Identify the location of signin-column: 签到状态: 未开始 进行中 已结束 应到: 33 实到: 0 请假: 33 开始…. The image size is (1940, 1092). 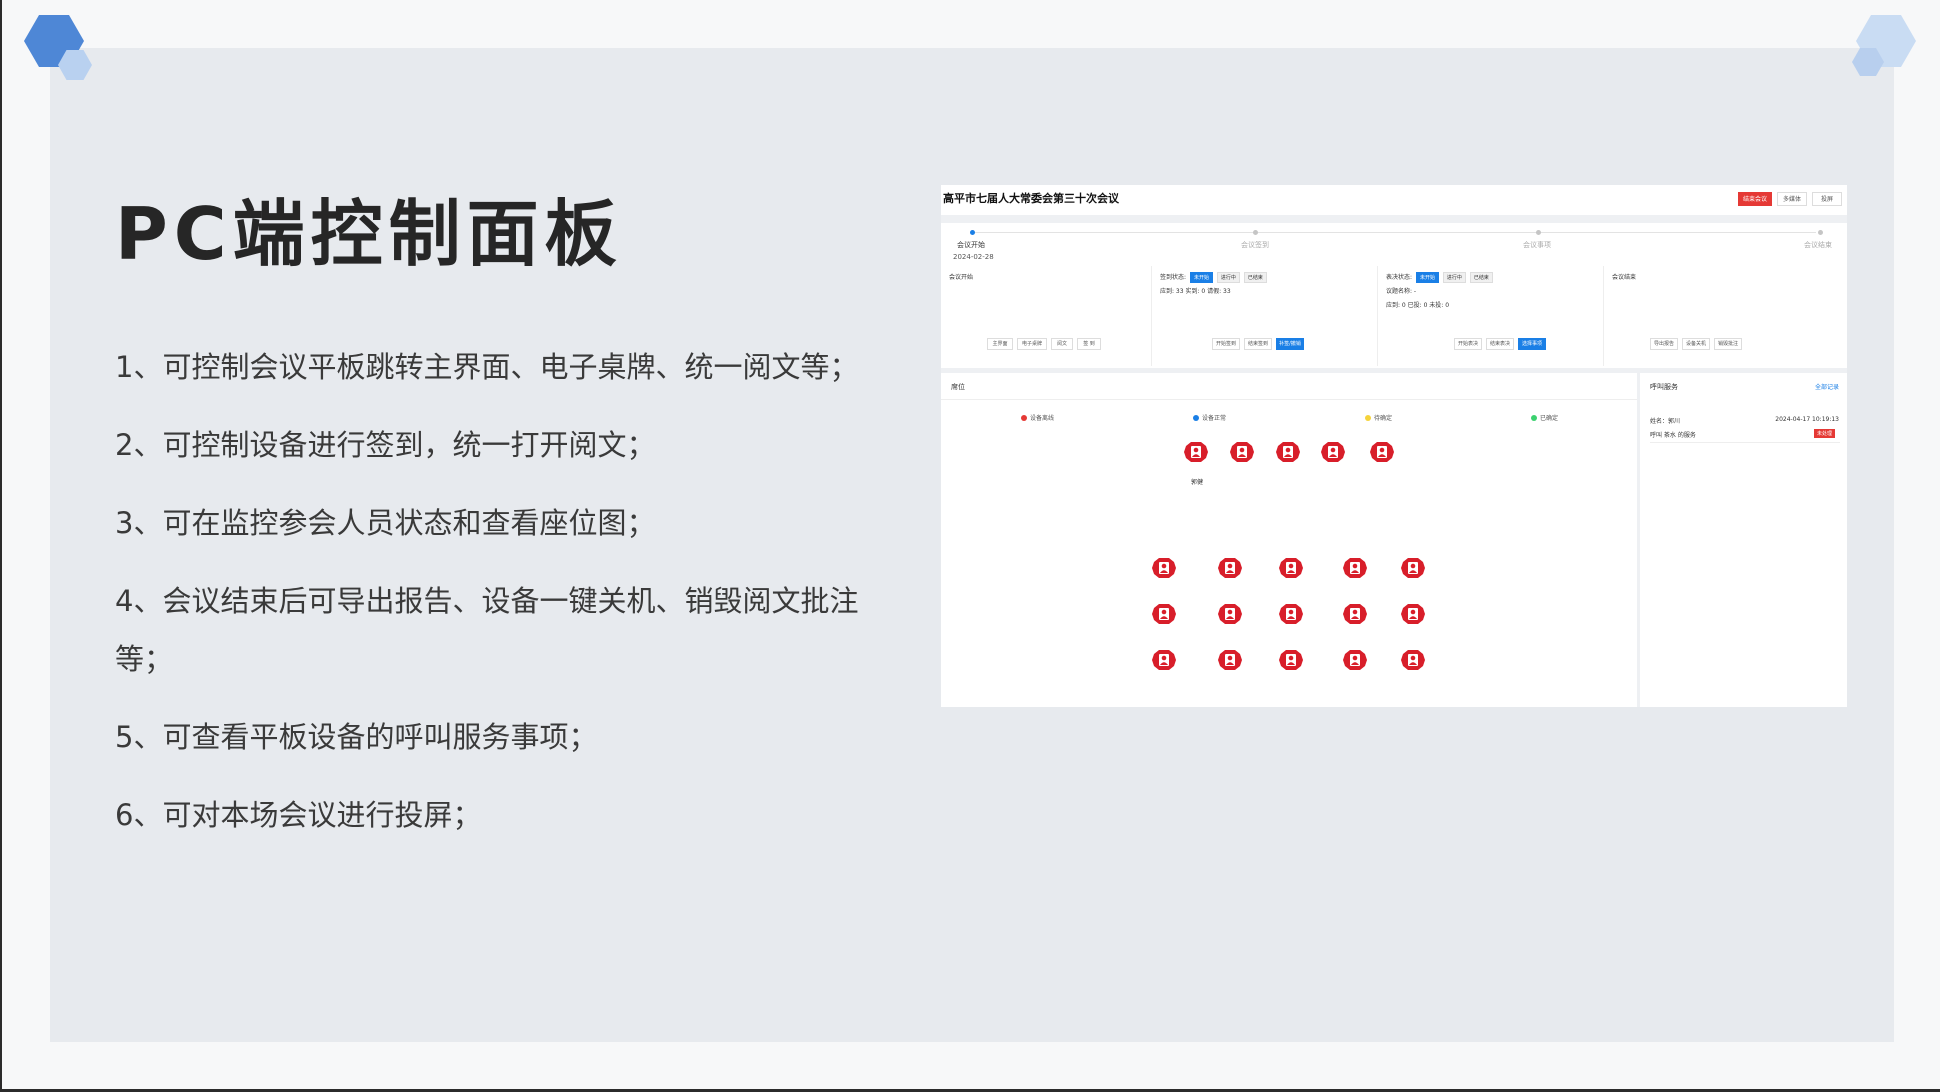
(1264, 316).